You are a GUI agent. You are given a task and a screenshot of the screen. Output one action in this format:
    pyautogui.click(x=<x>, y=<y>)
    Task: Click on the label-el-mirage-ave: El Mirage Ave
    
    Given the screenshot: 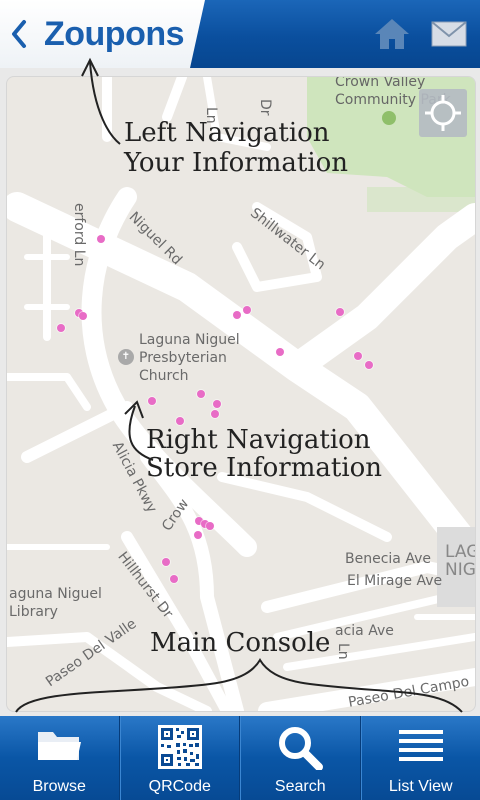 What is the action you would take?
    pyautogui.click(x=395, y=581)
    